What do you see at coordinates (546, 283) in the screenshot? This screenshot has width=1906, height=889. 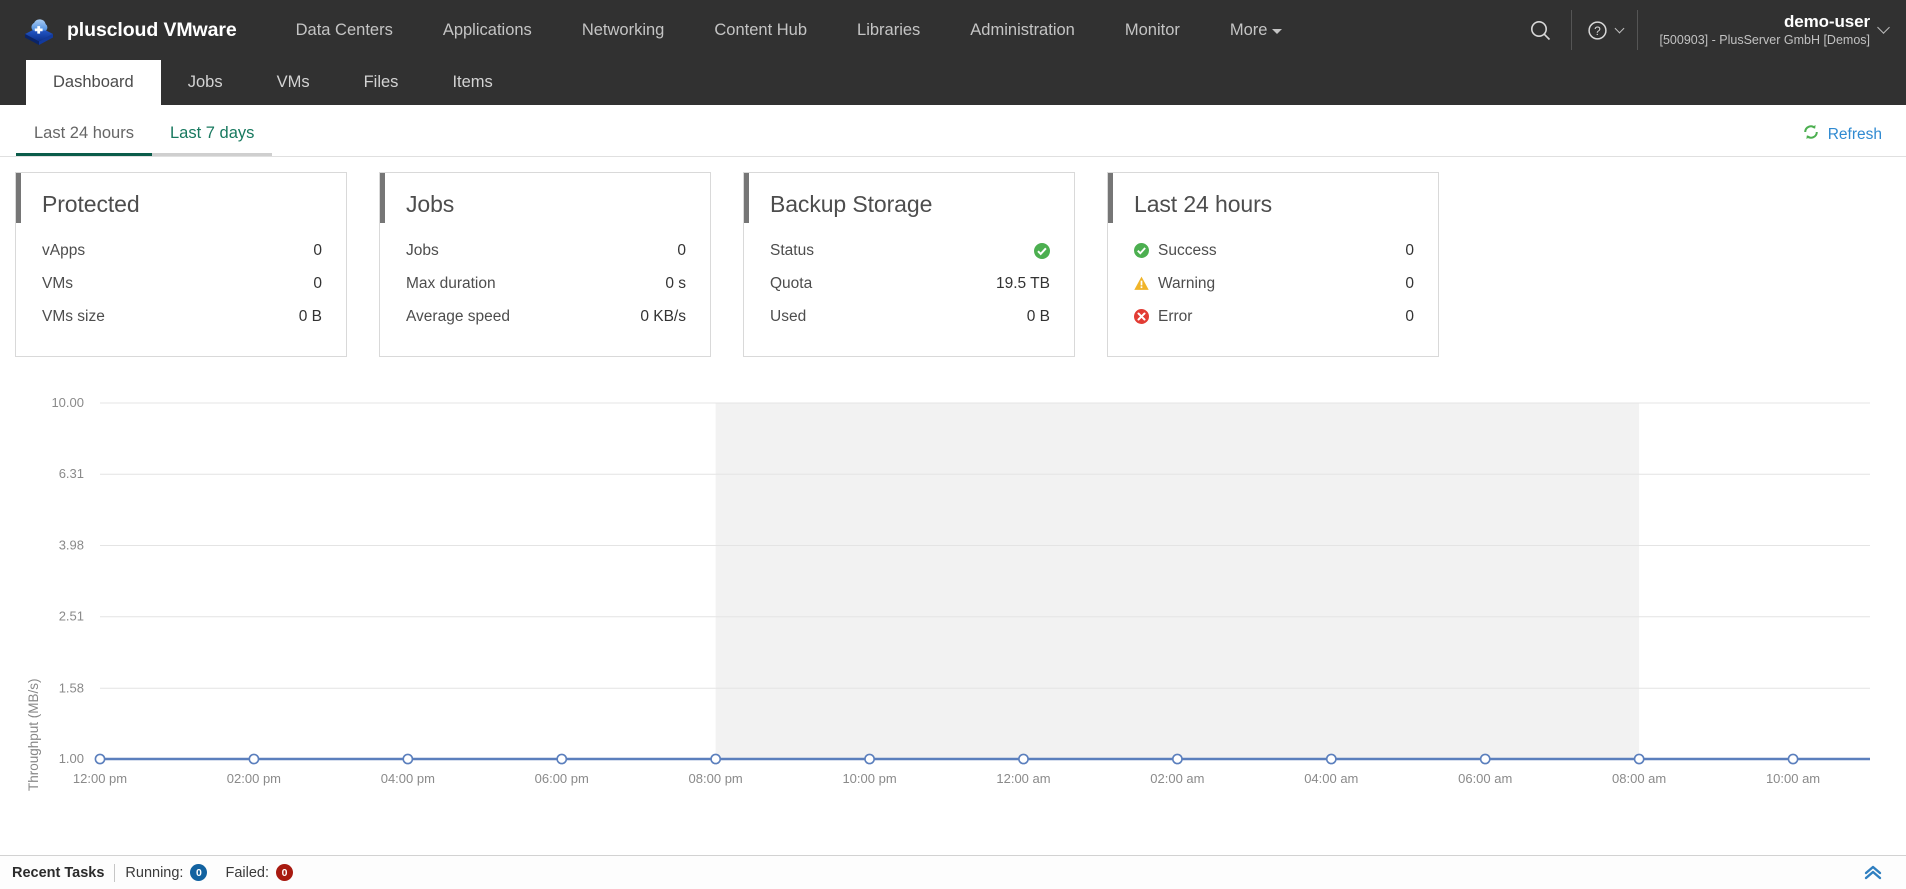 I see `card-row: Max duration 0 s` at bounding box center [546, 283].